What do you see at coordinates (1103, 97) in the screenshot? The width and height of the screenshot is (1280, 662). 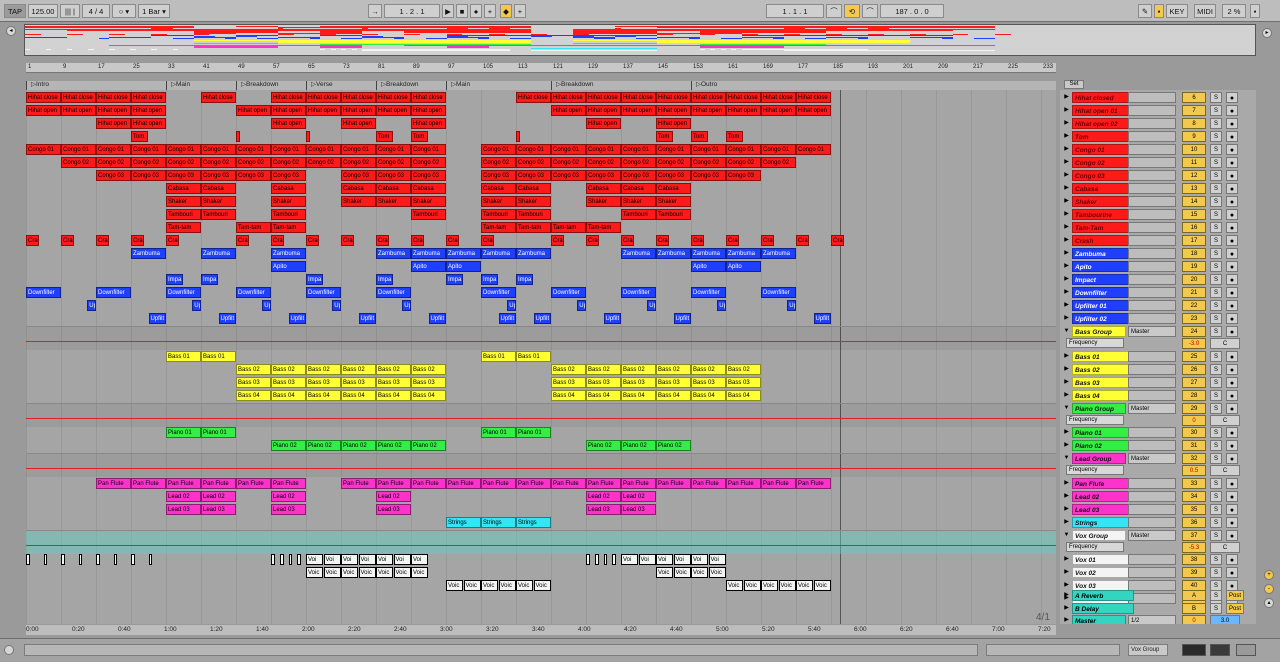 I see `track-name: Hihat closed` at bounding box center [1103, 97].